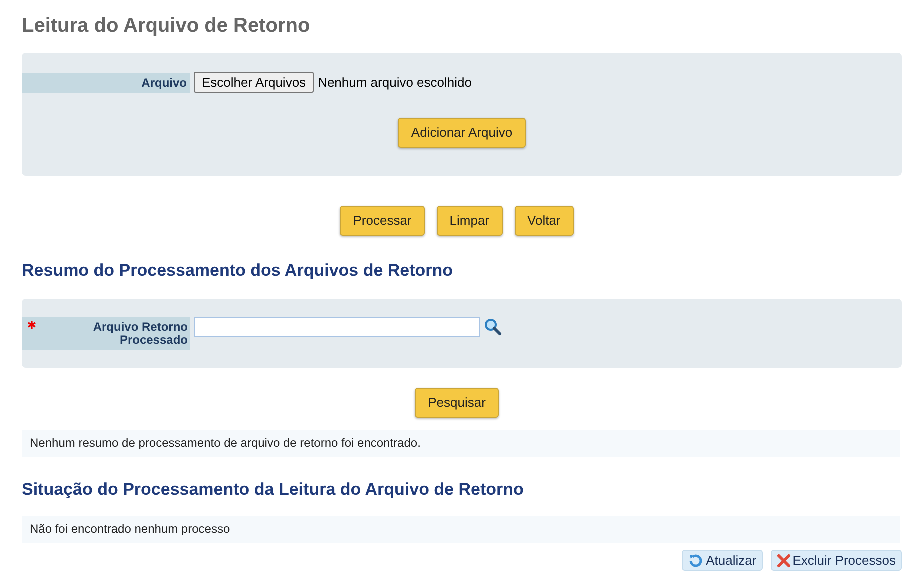  Describe the element at coordinates (395, 83) in the screenshot. I see `file-status: Nenhum arquivo escolhido` at that location.